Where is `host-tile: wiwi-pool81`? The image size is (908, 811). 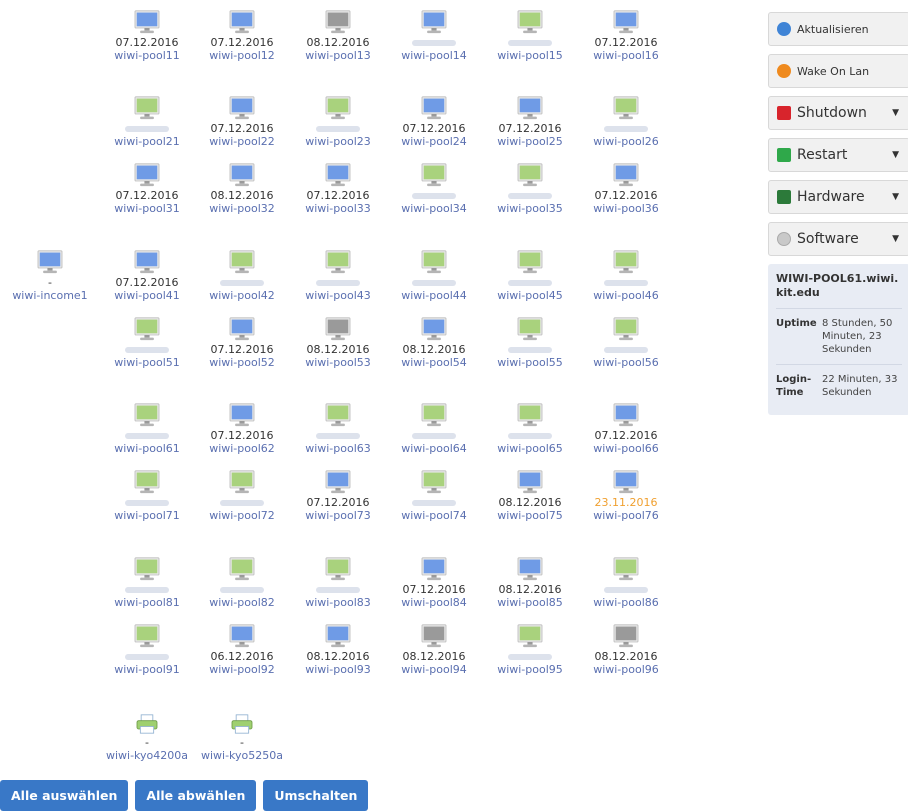
host-tile: wiwi-pool81 is located at coordinates (147, 578).